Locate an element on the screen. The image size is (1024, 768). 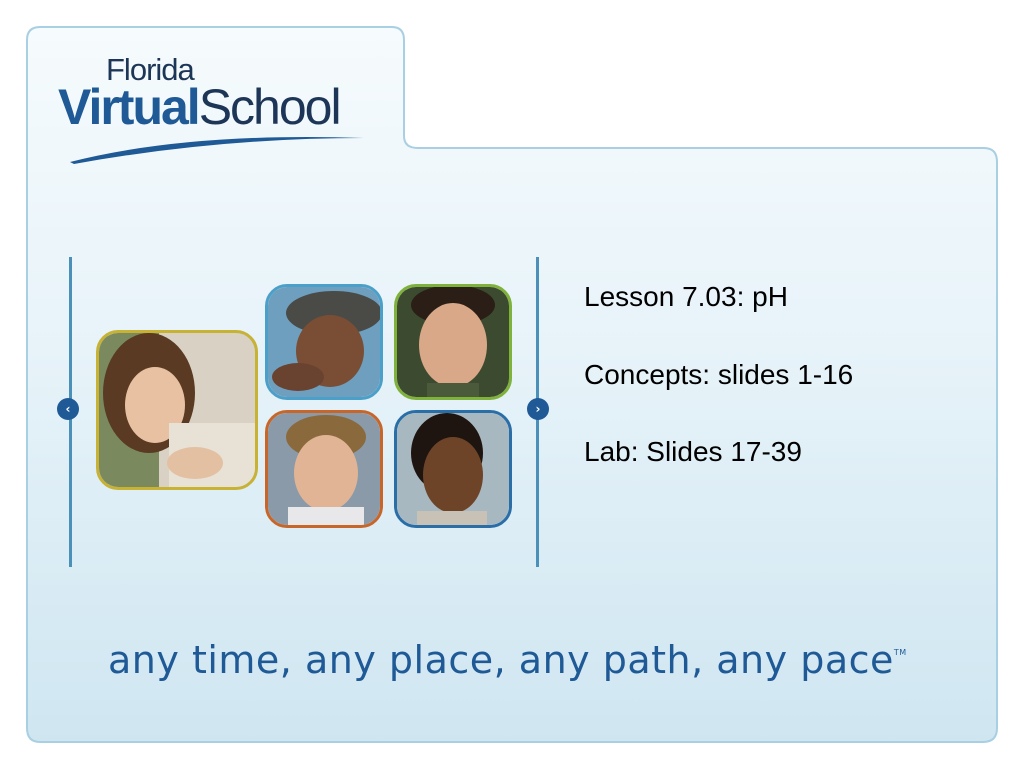
previous-button: ‹ is located at coordinates (68, 409).